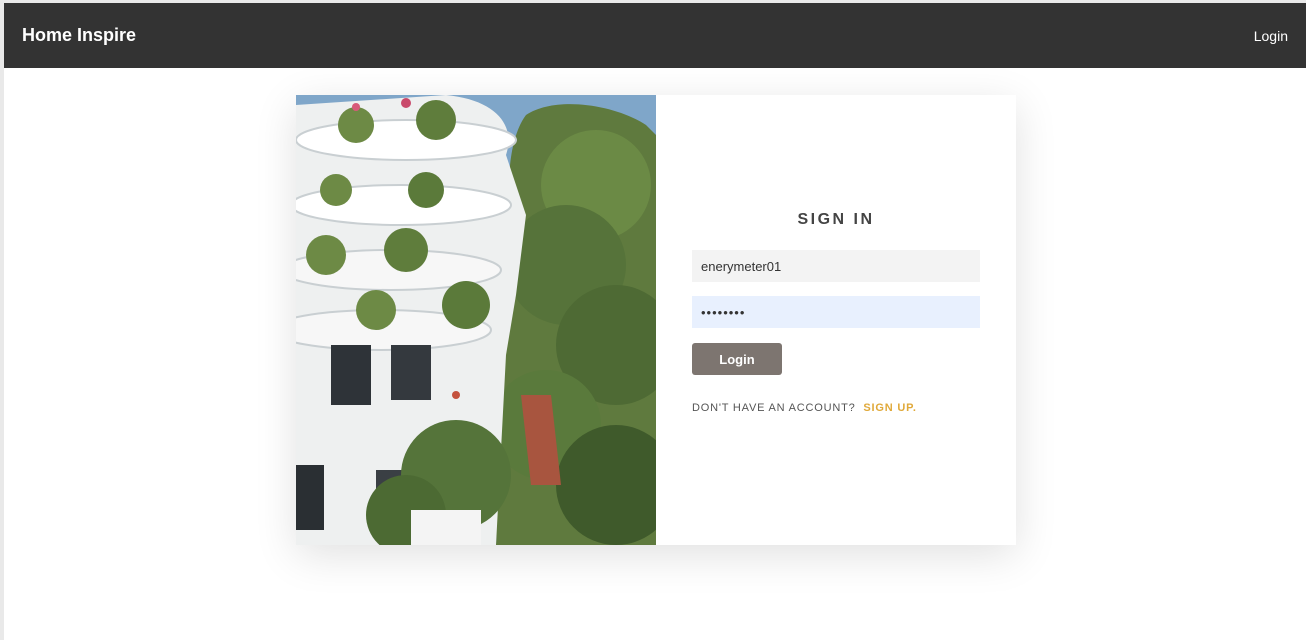  Describe the element at coordinates (655, 35) in the screenshot. I see `top-navbar: Home Inspire Login` at that location.